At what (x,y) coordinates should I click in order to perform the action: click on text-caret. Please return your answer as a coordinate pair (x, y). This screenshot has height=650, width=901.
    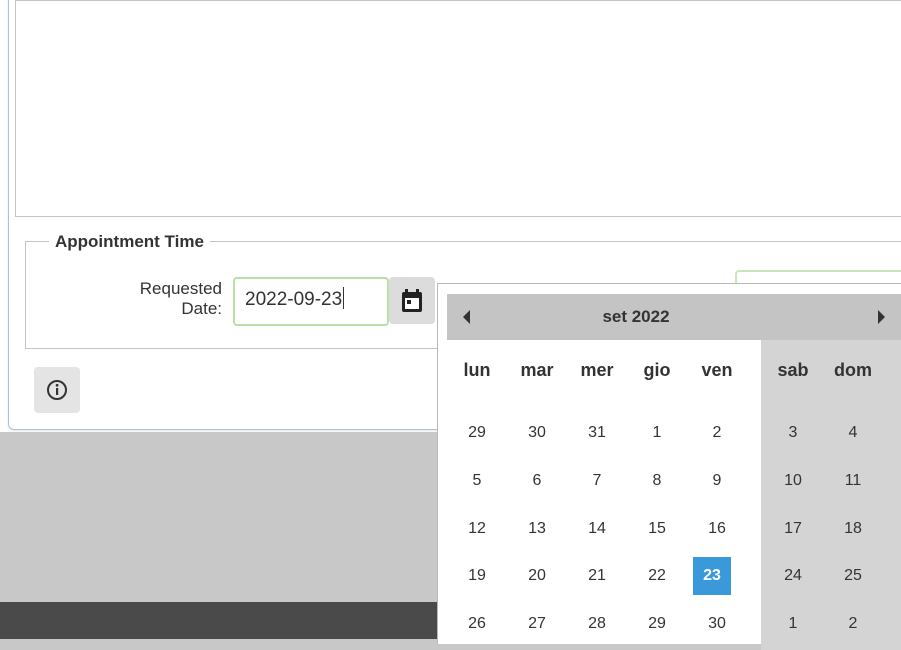
    Looking at the image, I should click on (344, 298).